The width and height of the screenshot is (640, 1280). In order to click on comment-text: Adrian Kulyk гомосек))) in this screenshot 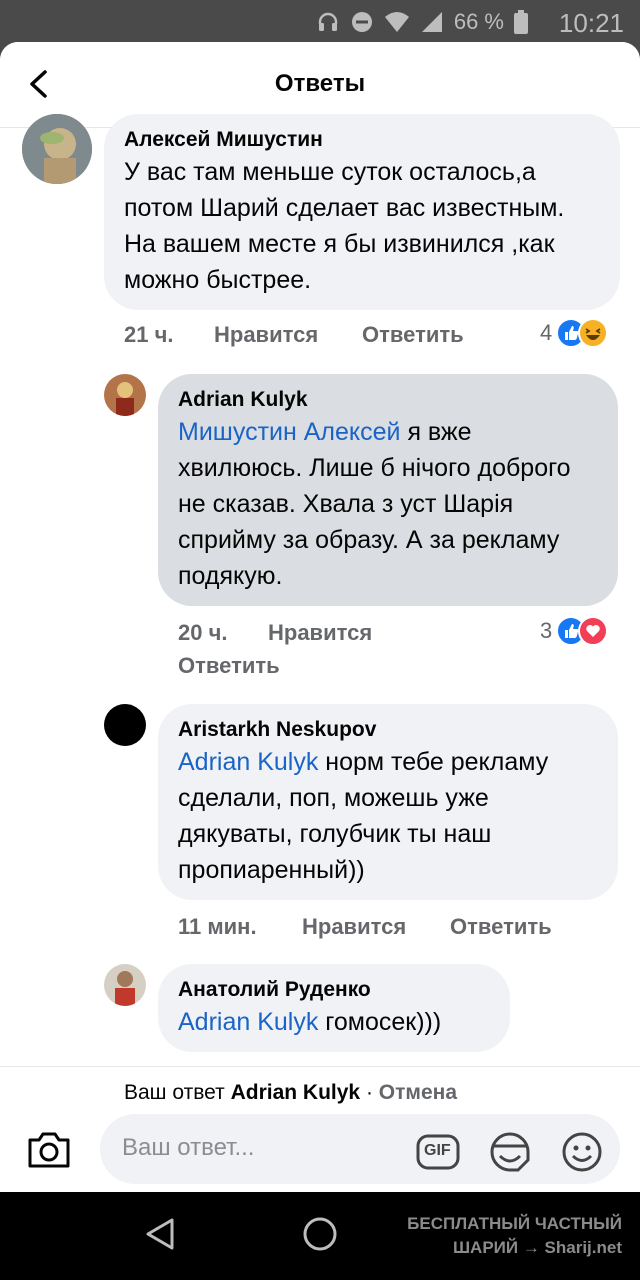, I will do `click(310, 1022)`.